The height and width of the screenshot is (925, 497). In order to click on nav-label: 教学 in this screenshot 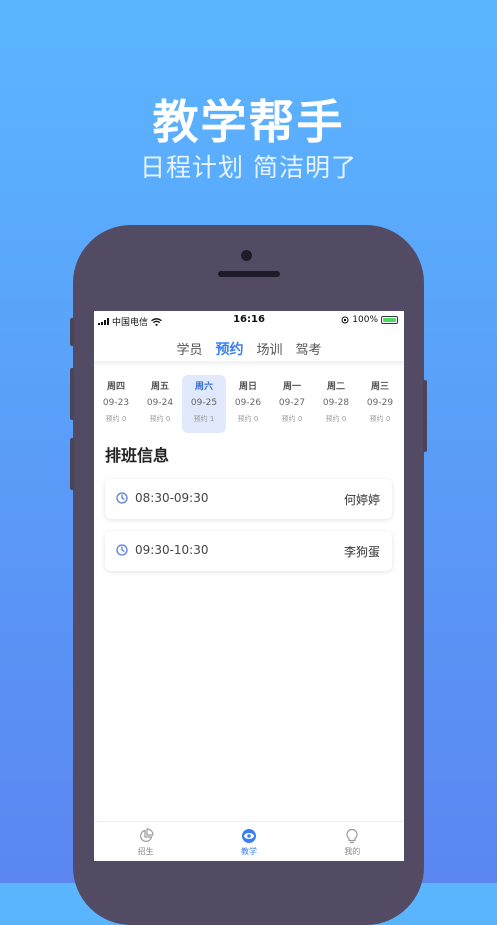, I will do `click(248, 851)`.